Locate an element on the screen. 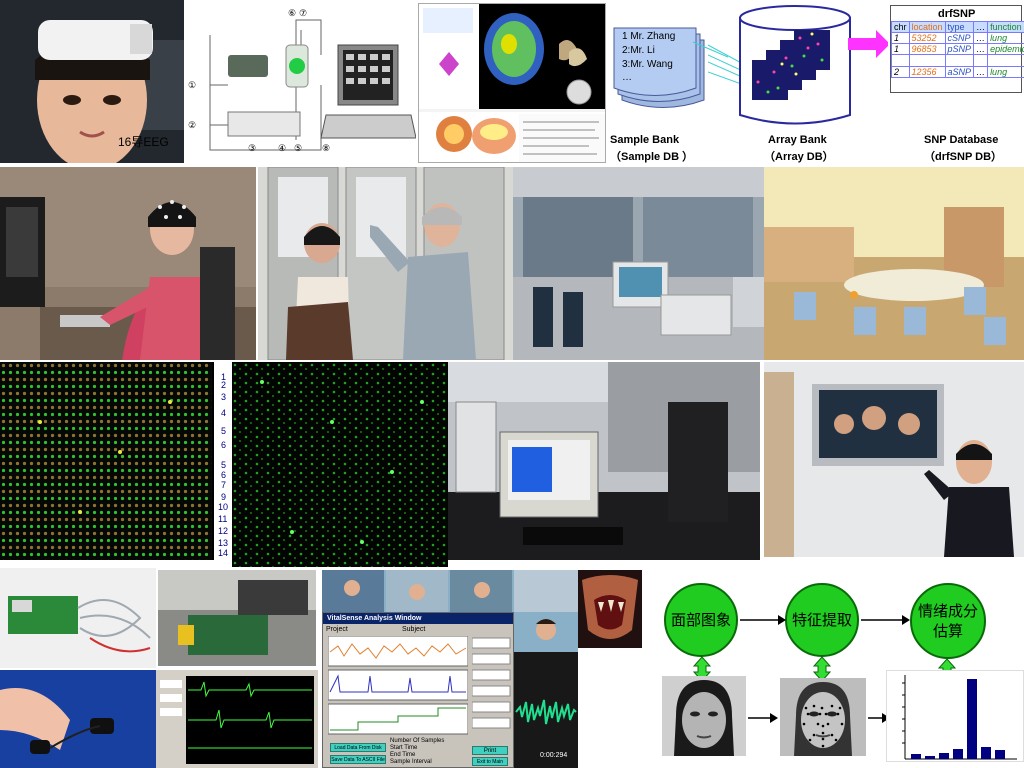 The width and height of the screenshot is (1024, 768). creature-face-art is located at coordinates (610, 609).